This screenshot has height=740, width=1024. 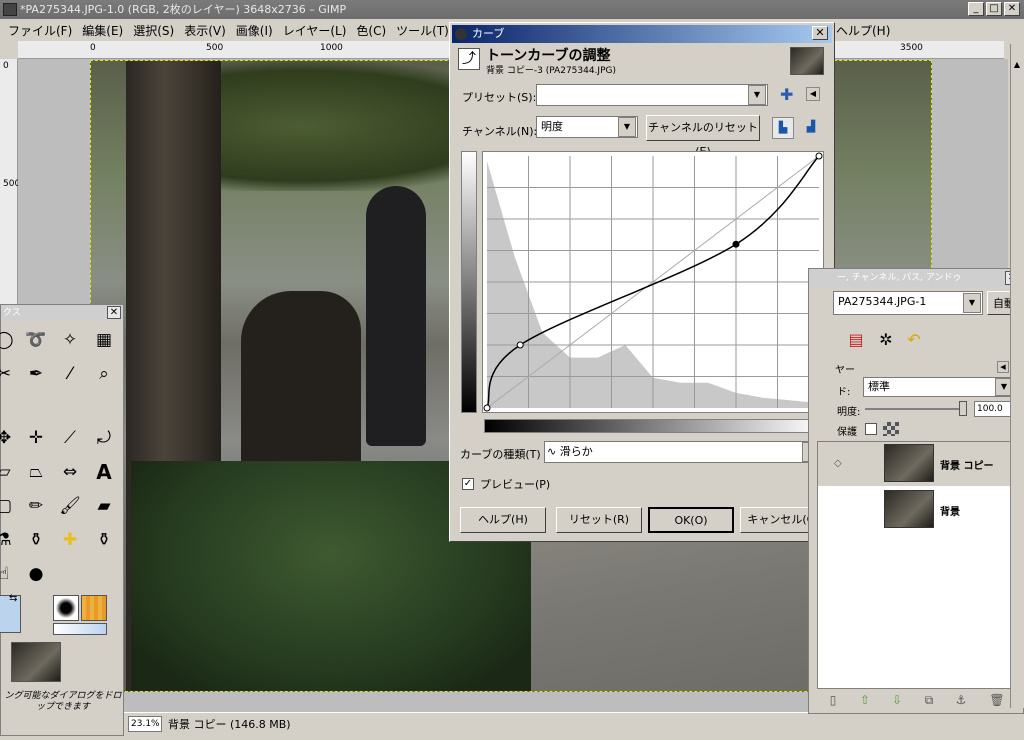 I want to click on gimp-app-icon, so click(x=10, y=9).